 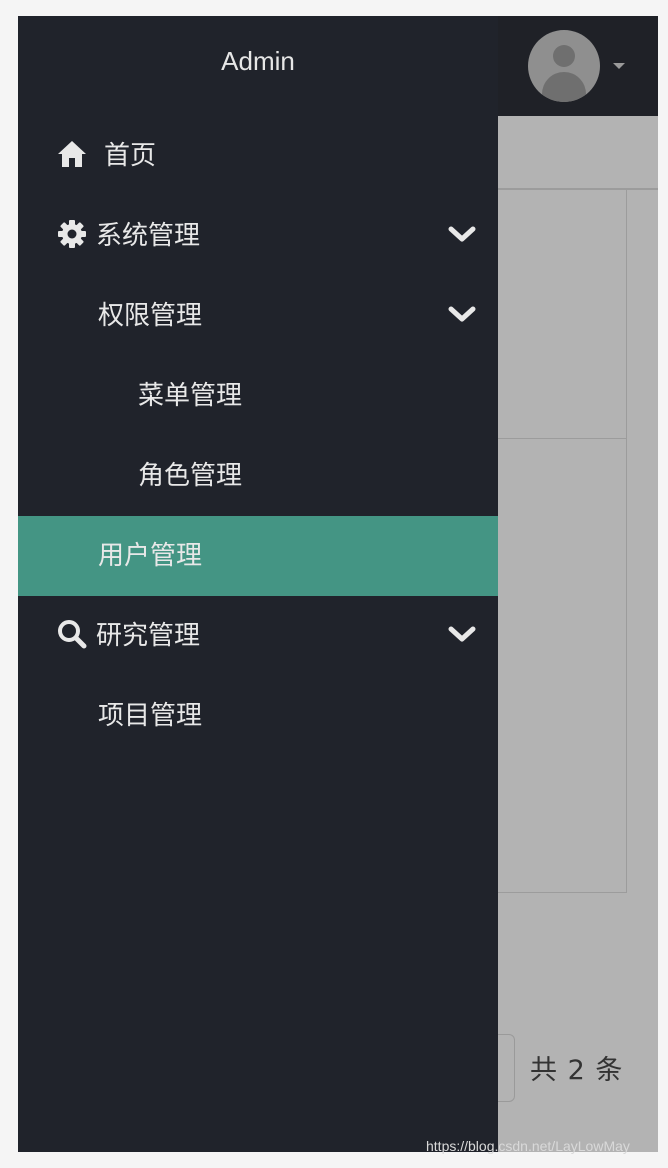 I want to click on sidebar-item-menus: 菜单管理, so click(x=258, y=396).